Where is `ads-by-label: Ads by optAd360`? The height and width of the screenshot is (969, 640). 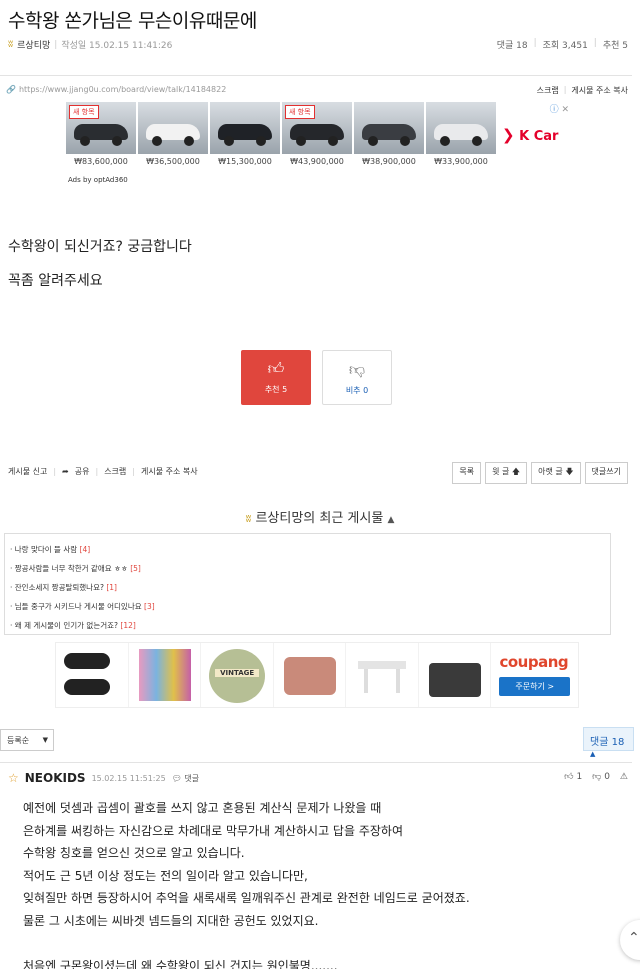
ads-by-label: Ads by optAd360 is located at coordinates (98, 180).